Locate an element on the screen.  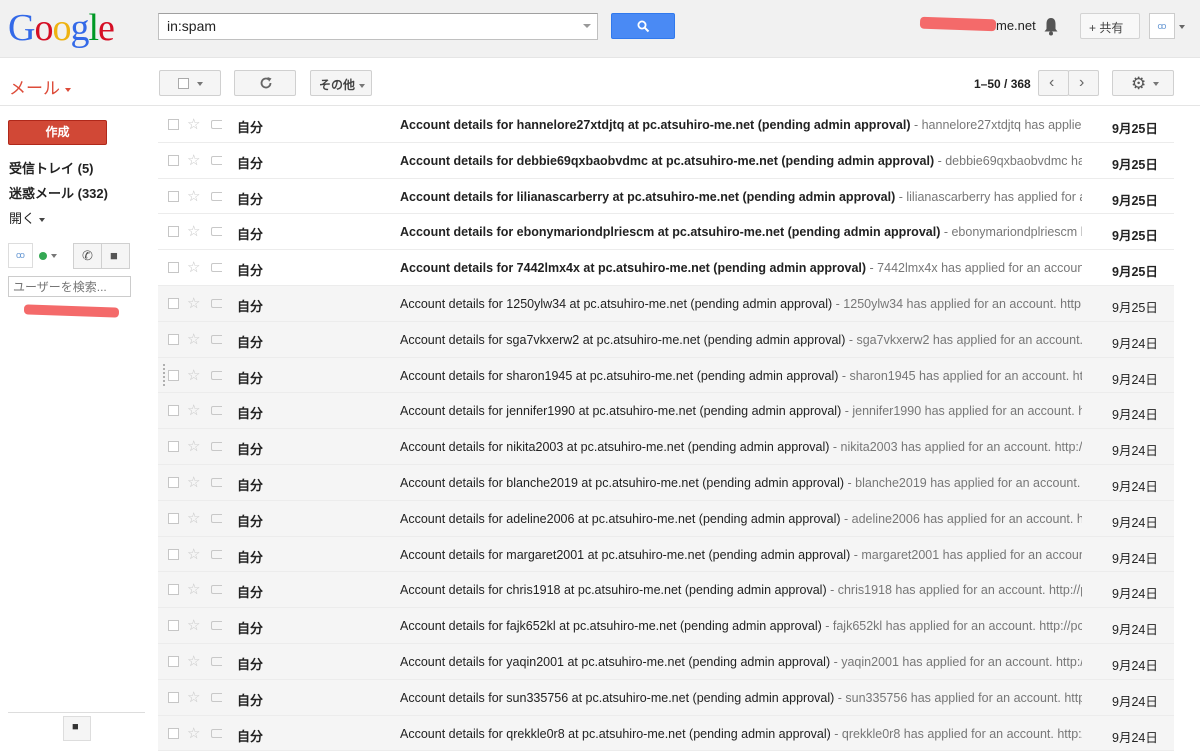
chat-status-indicator is located at coordinates (43, 256).